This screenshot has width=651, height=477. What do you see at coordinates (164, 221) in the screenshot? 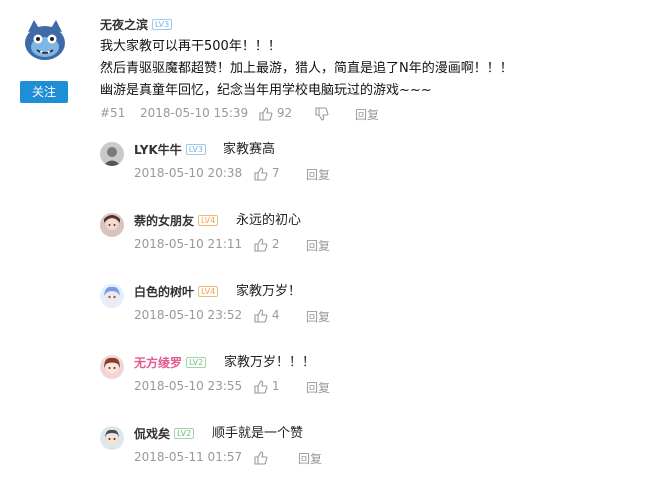
I see `username: 萘的女朋友` at bounding box center [164, 221].